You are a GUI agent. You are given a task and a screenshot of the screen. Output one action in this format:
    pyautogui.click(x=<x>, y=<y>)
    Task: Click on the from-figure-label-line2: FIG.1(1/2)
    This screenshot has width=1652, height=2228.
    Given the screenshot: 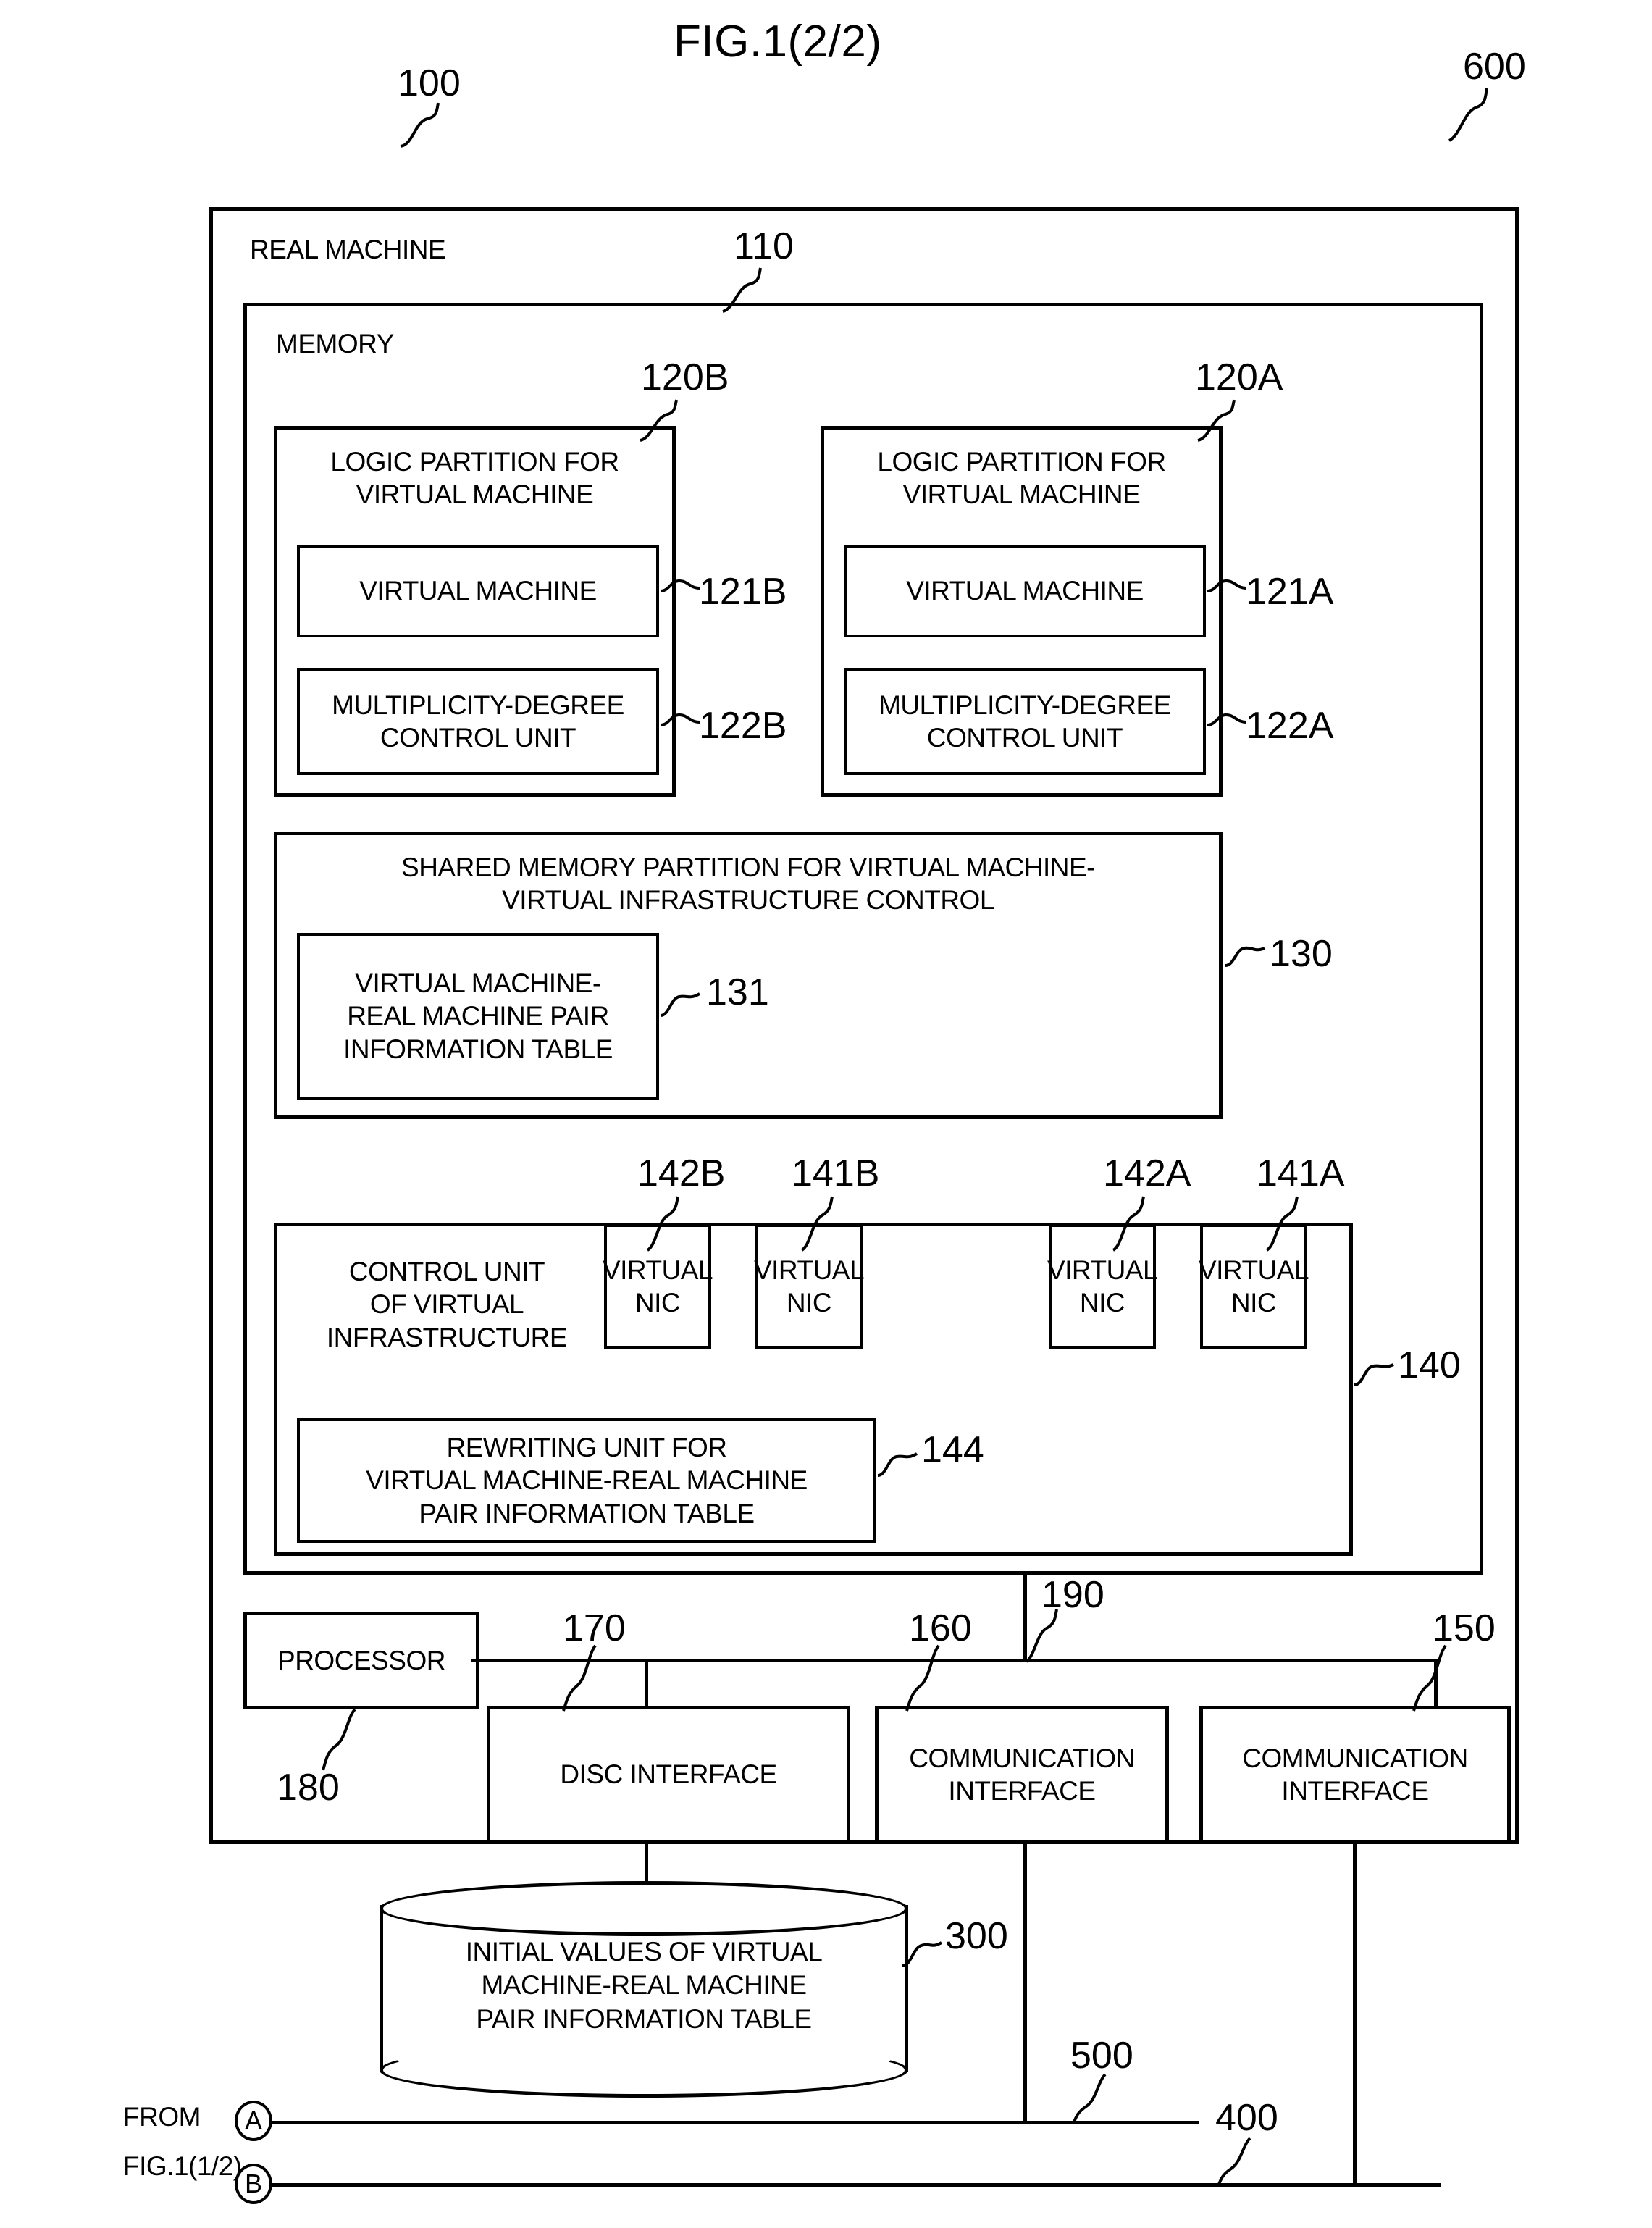 What is the action you would take?
    pyautogui.click(x=182, y=2166)
    